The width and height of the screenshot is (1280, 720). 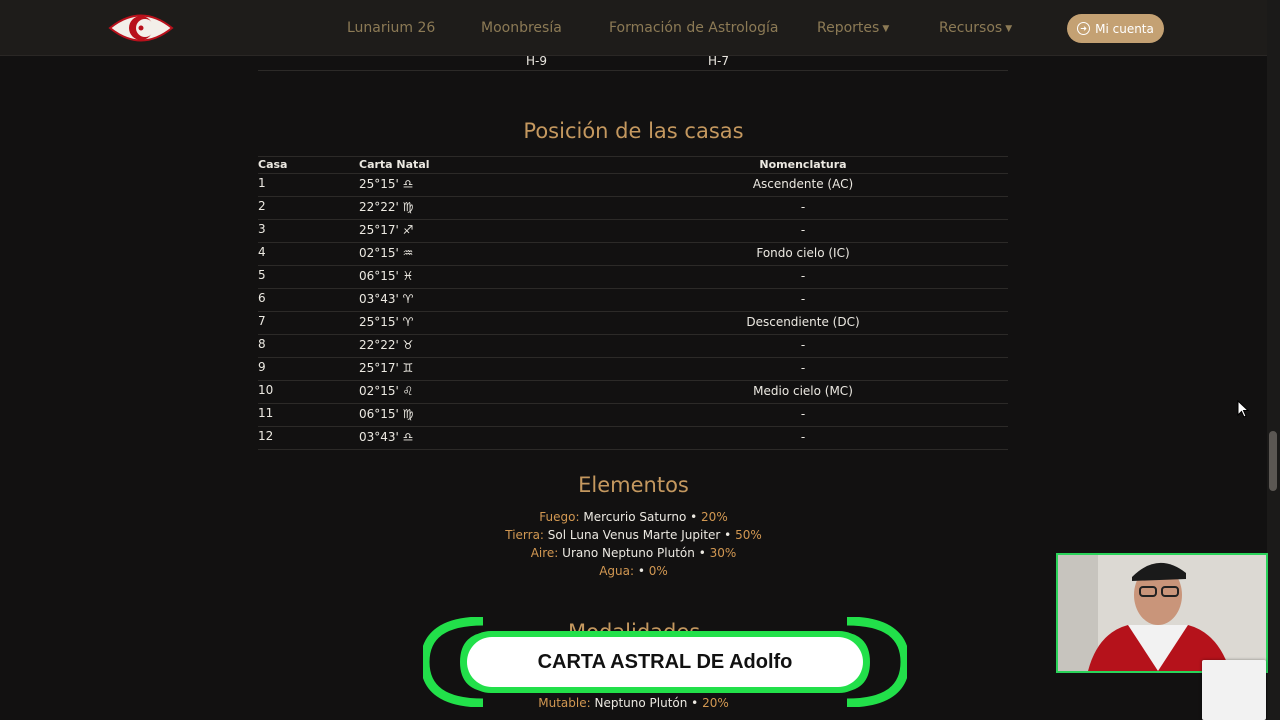 I want to click on scrollbar-thumb, so click(x=1273, y=461).